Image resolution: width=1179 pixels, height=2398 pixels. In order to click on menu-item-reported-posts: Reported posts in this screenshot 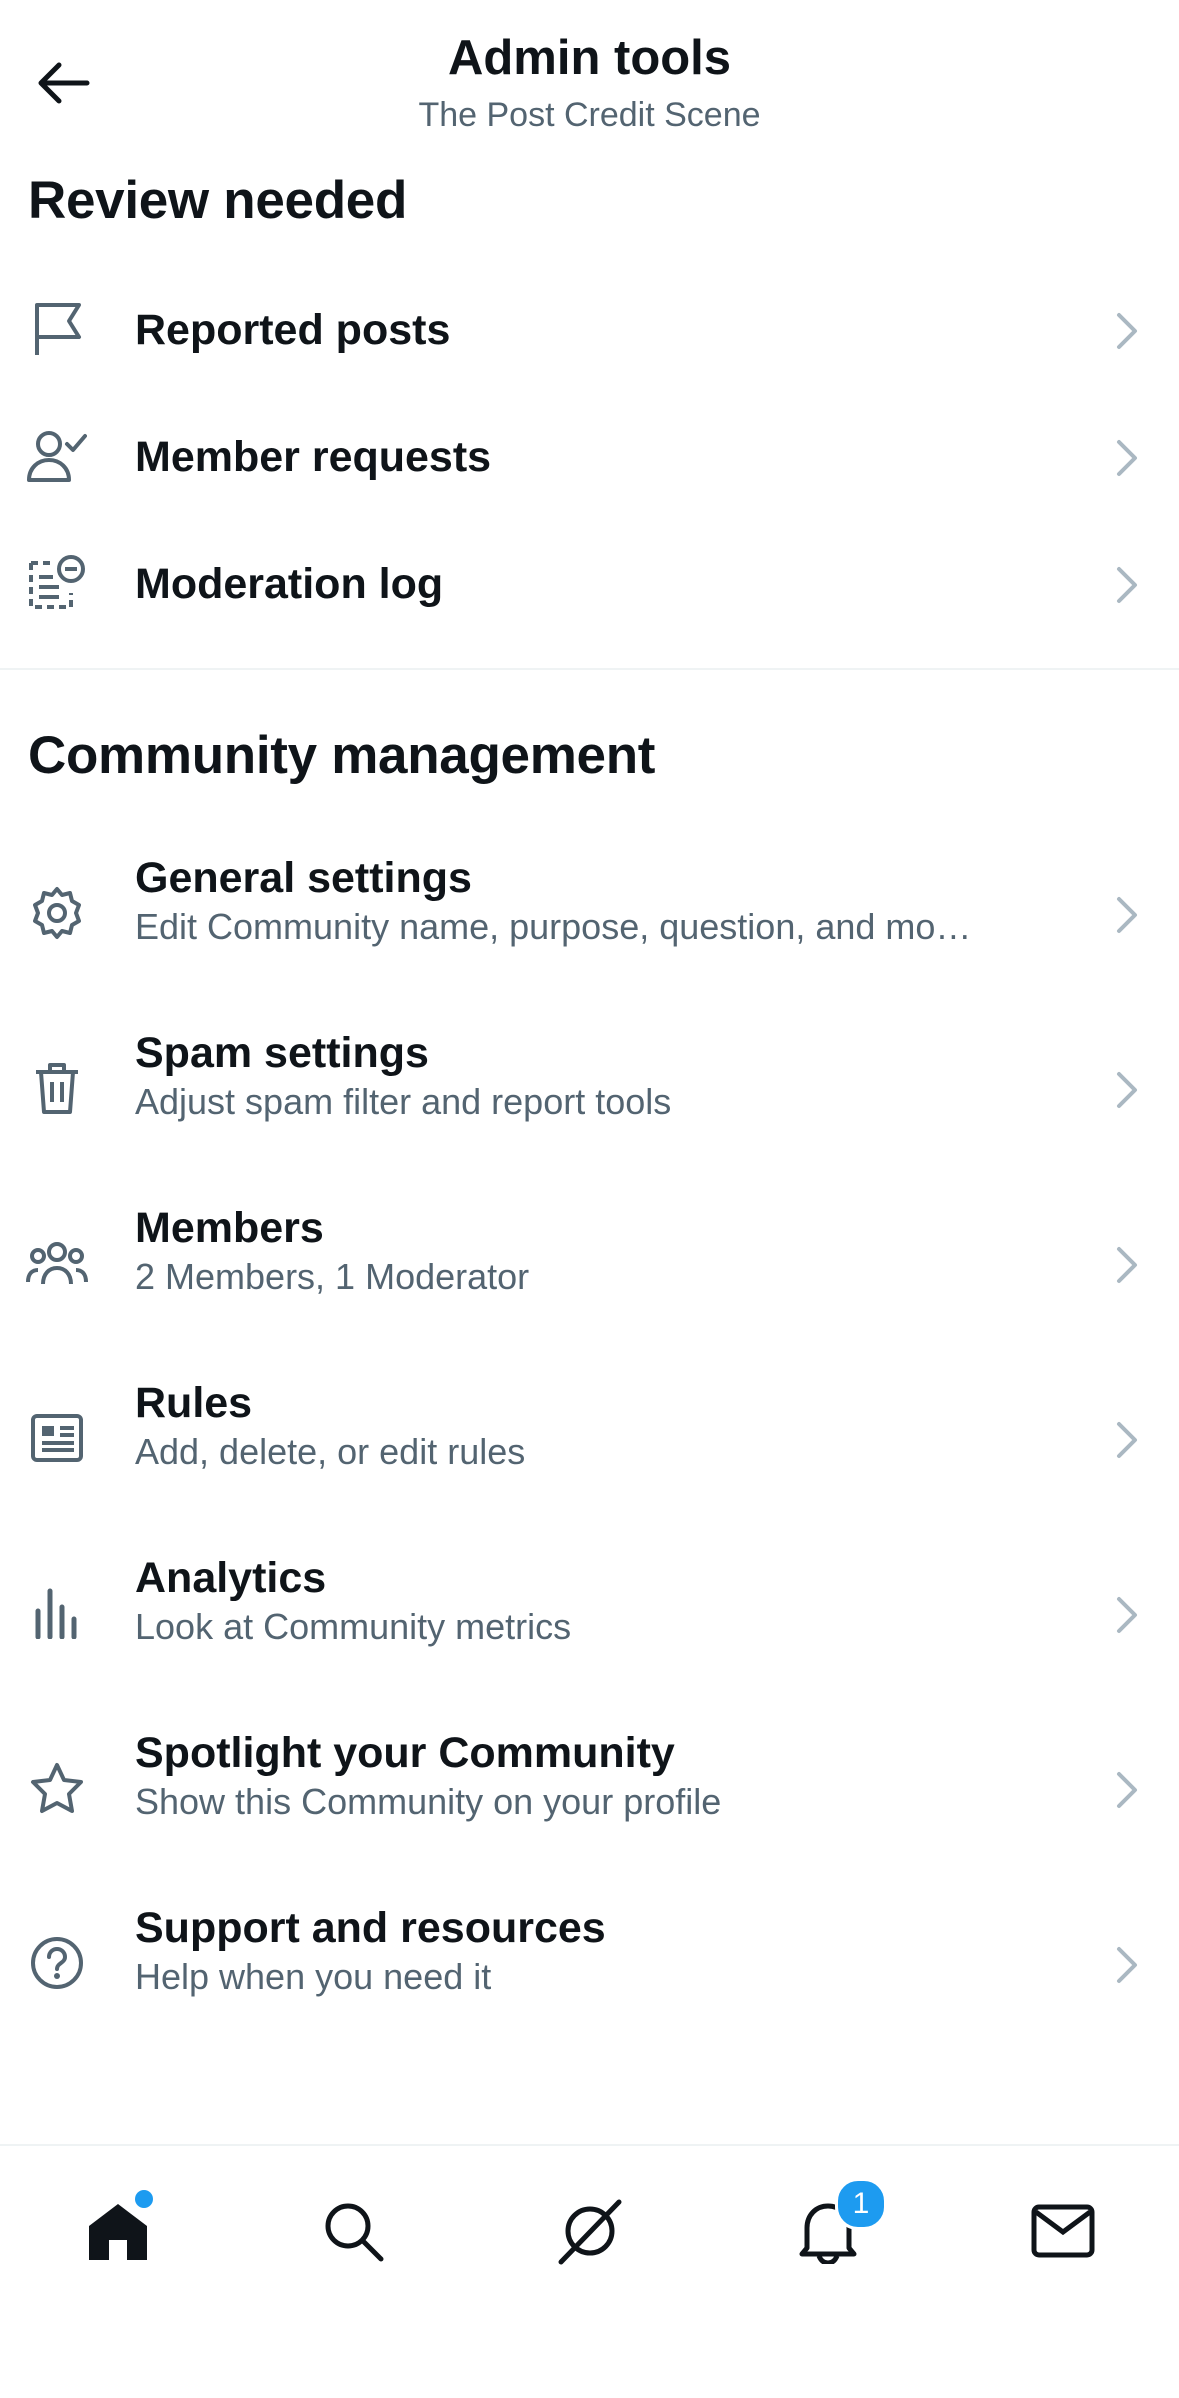, I will do `click(589, 330)`.